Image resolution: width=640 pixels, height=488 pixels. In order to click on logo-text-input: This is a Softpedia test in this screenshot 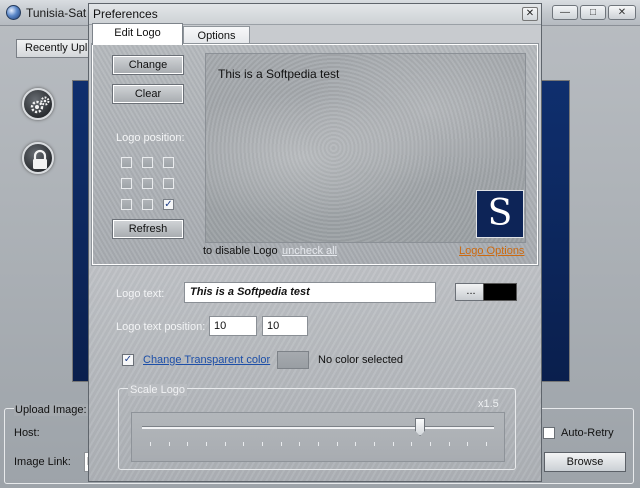, I will do `click(310, 292)`.